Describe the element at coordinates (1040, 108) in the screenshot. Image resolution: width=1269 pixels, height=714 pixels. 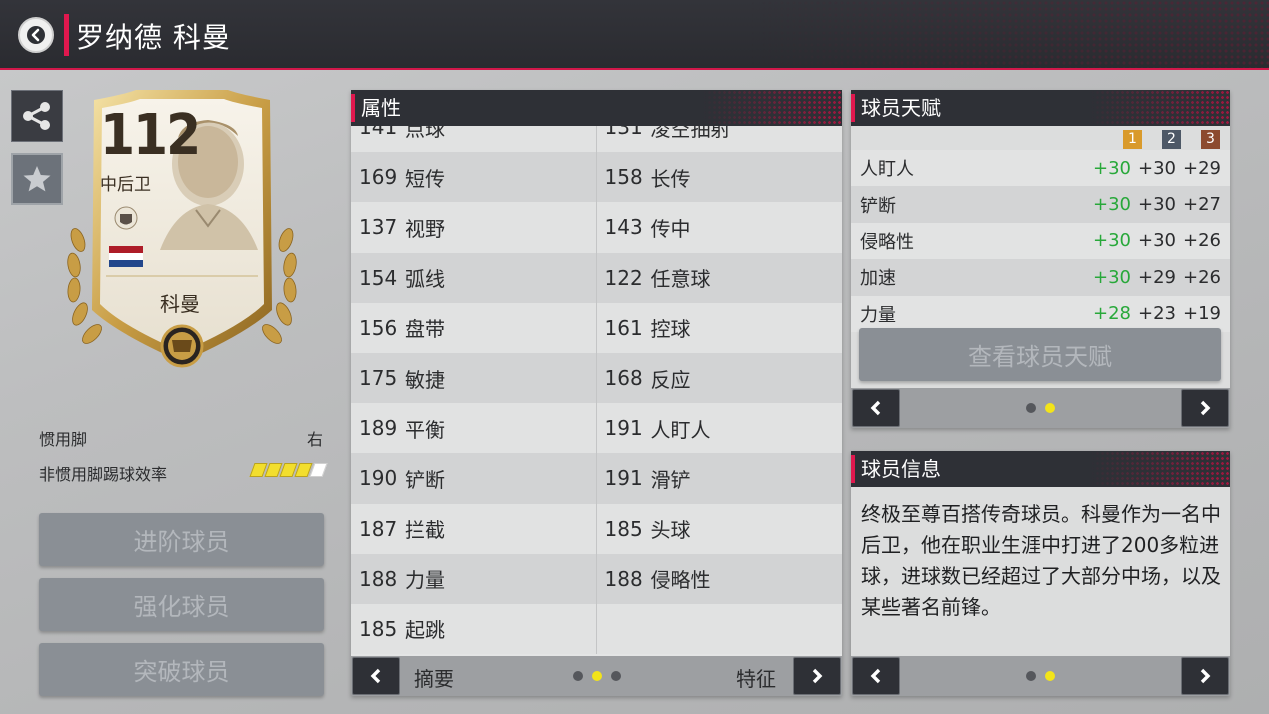
I see `talents-panel-title: 球员天赋` at that location.